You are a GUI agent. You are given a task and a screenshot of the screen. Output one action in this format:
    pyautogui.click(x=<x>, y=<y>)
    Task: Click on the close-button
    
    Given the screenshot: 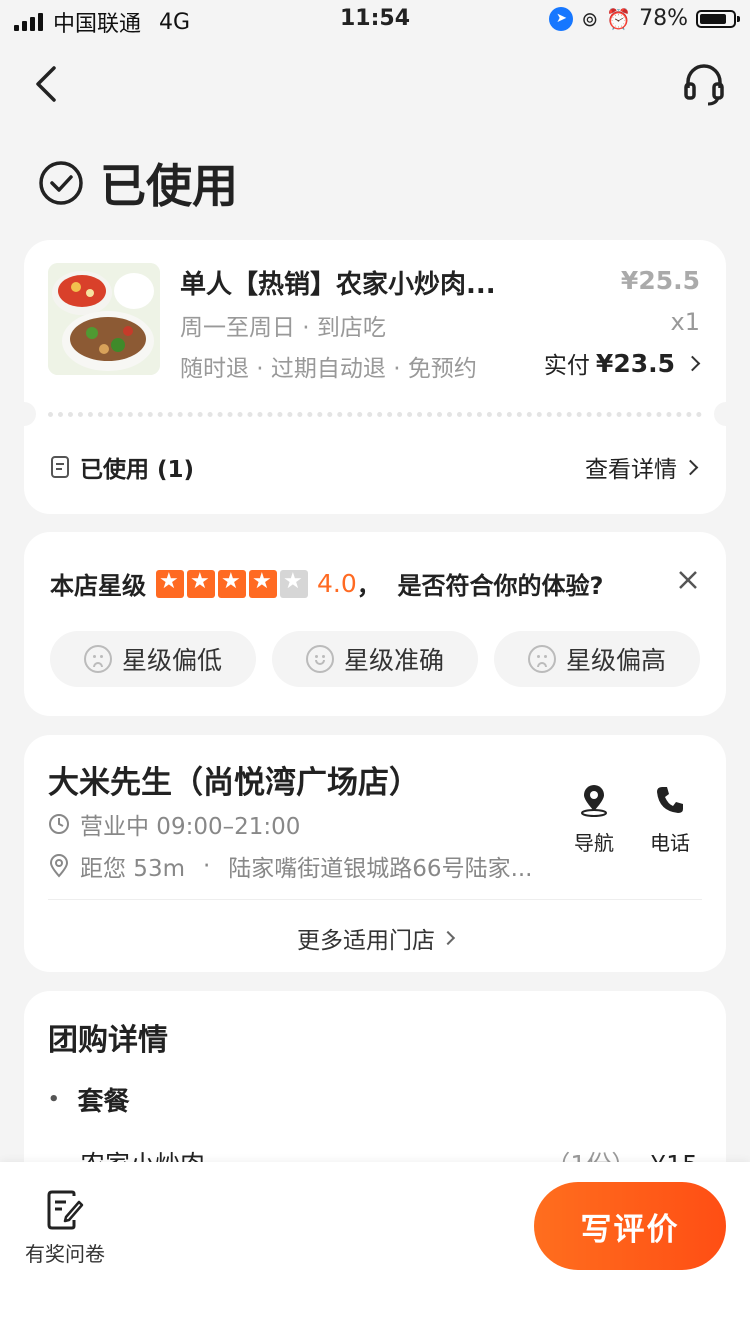 What is the action you would take?
    pyautogui.click(x=688, y=580)
    